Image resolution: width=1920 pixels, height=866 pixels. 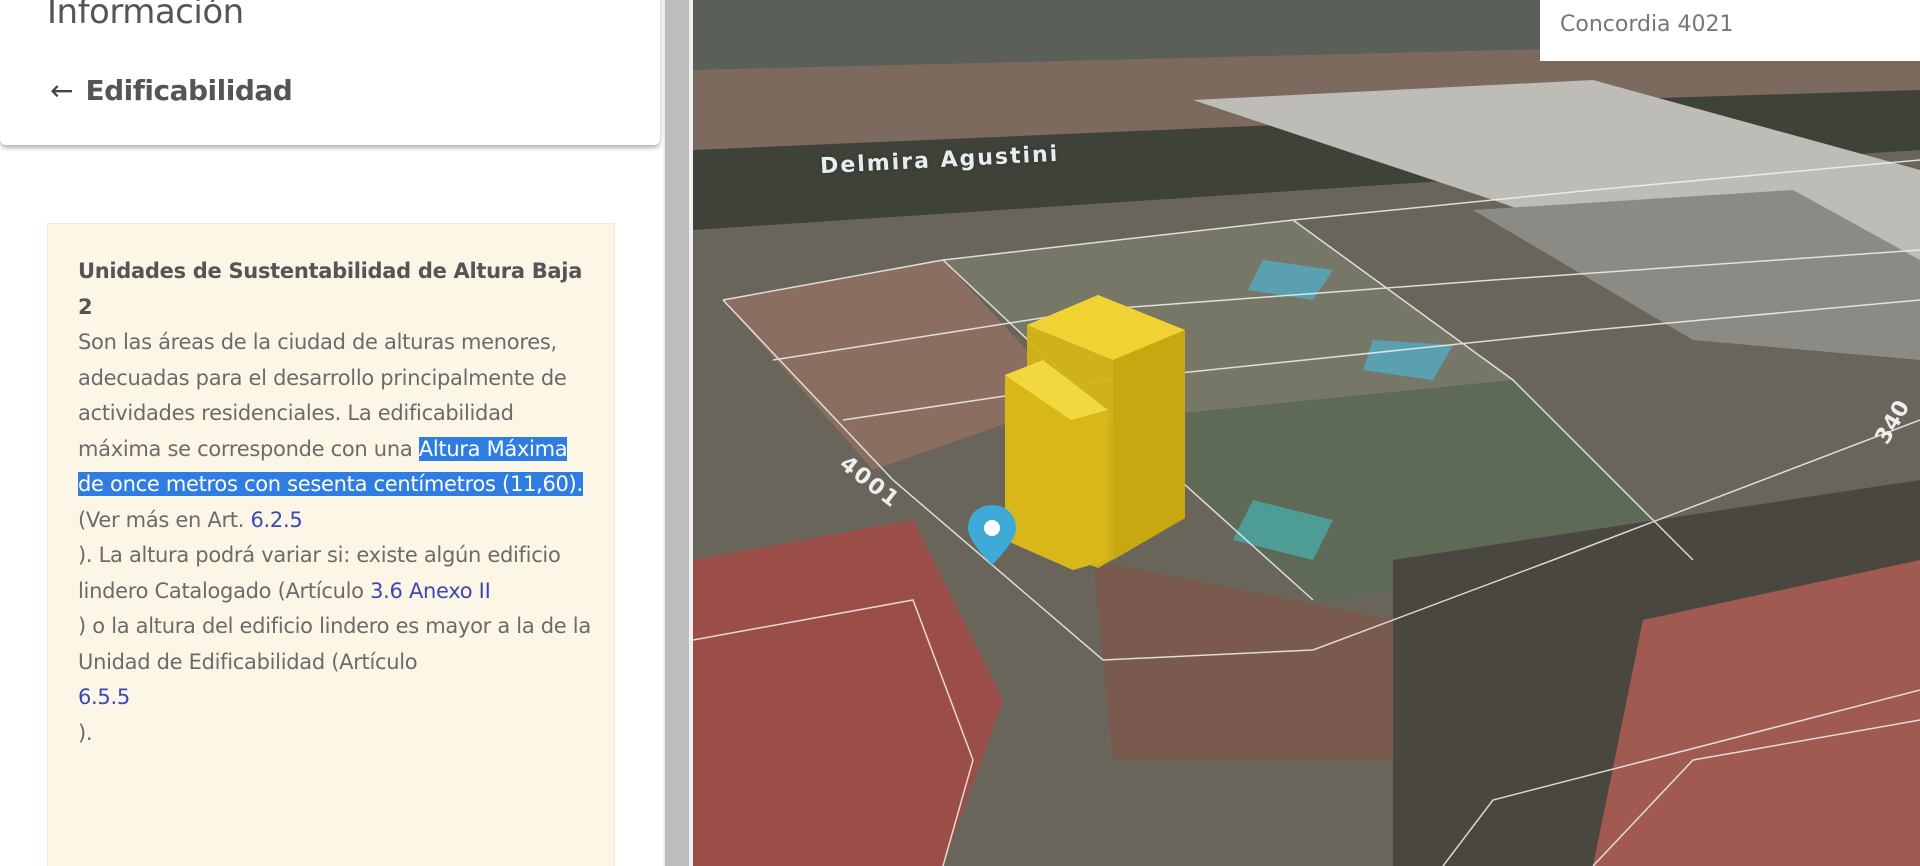 I want to click on link-article-6-2-5: 6.2.5, so click(x=277, y=520).